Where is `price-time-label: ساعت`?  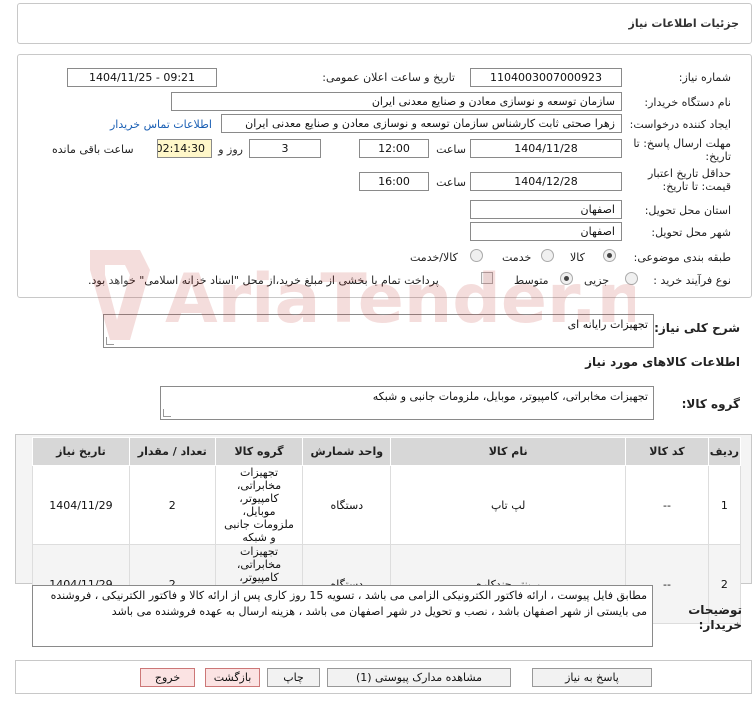
price-time-label: ساعت is located at coordinates (451, 182).